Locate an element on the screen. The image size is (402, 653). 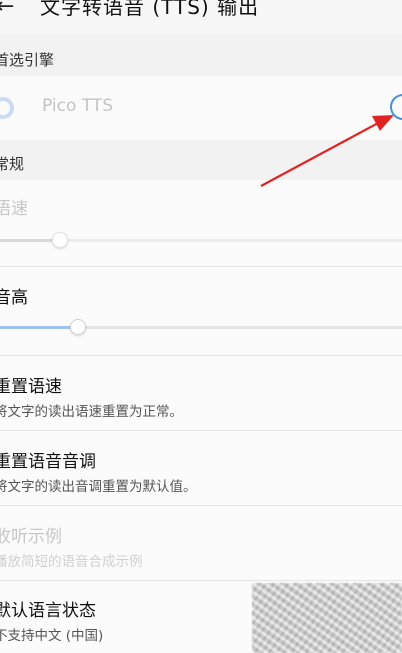
annotation-arrow-head is located at coordinates (383, 123).